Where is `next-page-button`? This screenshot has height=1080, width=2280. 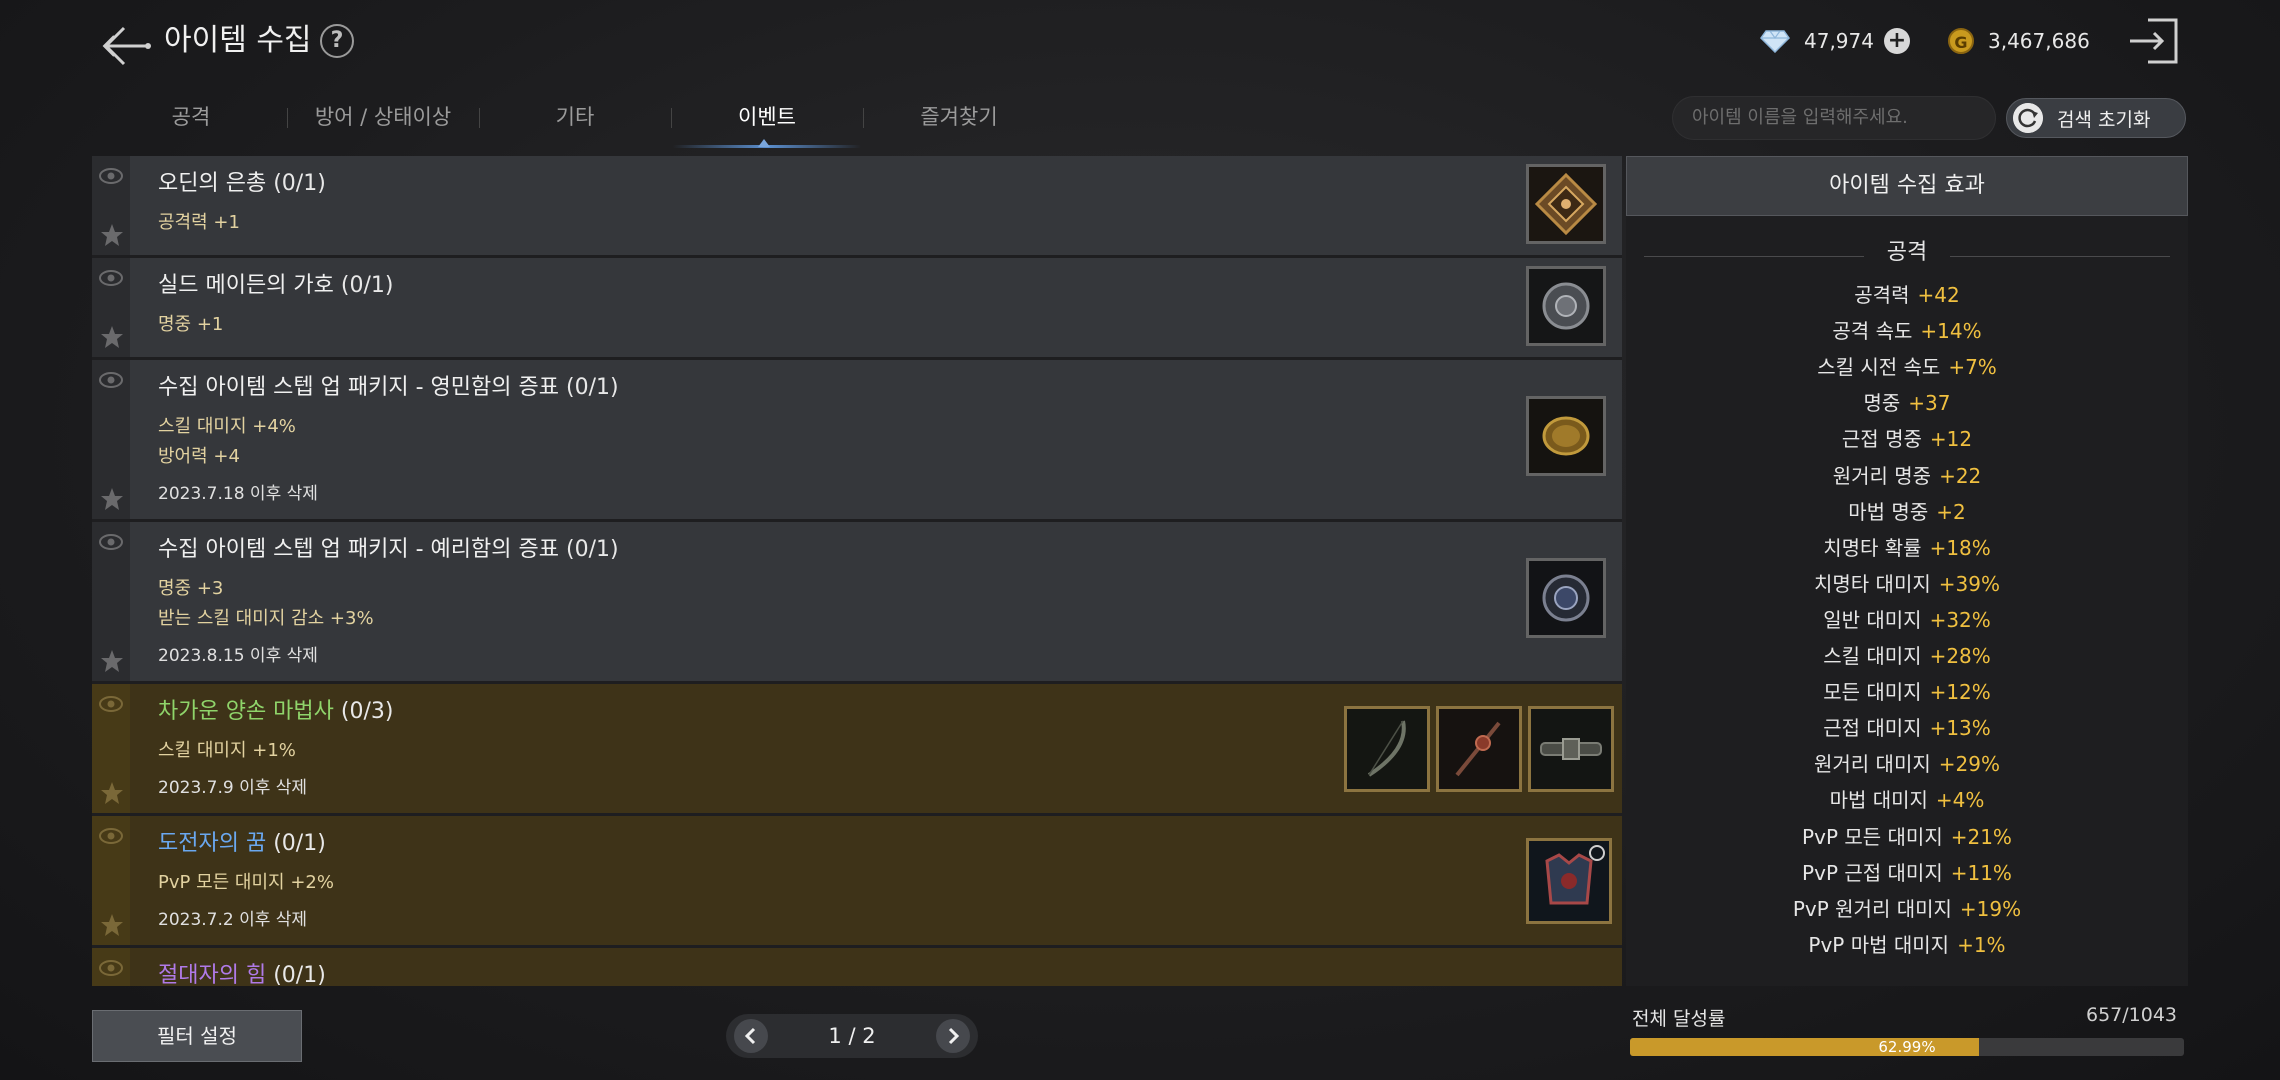 next-page-button is located at coordinates (953, 1036).